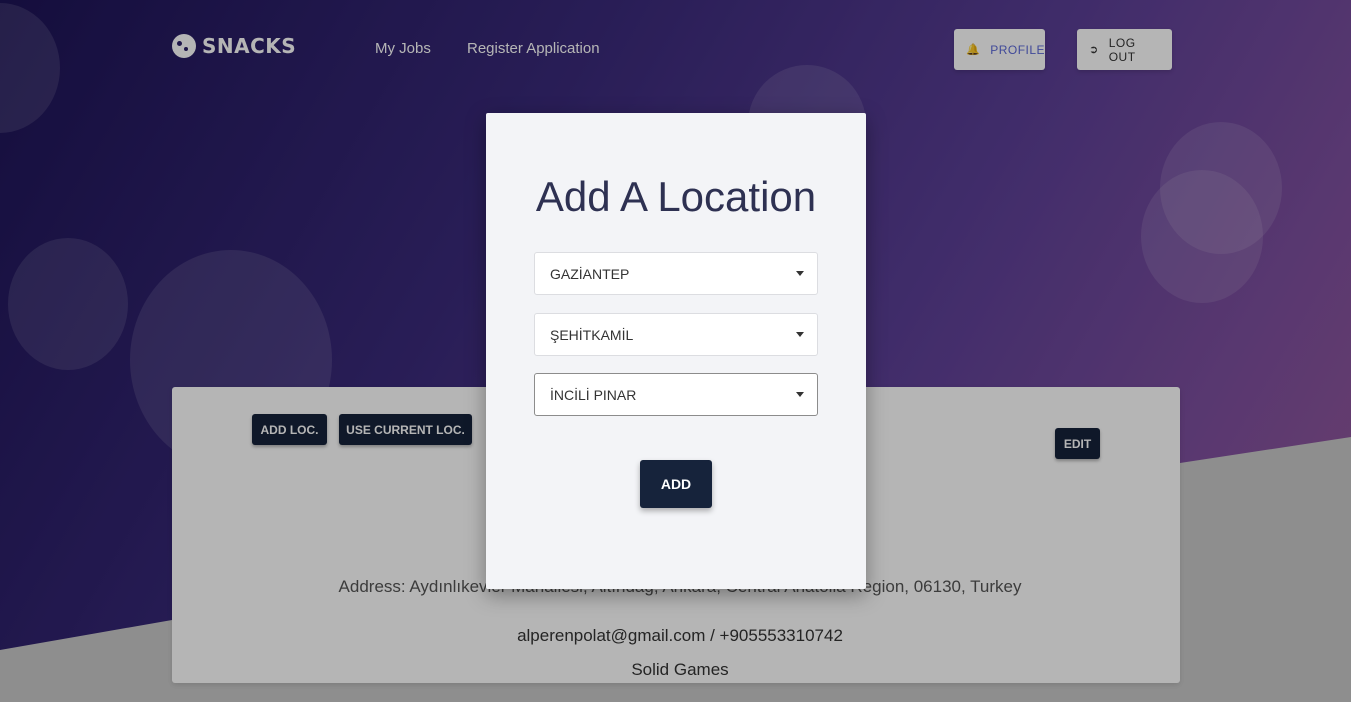  What do you see at coordinates (592, 334) in the screenshot?
I see `district-select-value: ŞEHİTKAMİL` at bounding box center [592, 334].